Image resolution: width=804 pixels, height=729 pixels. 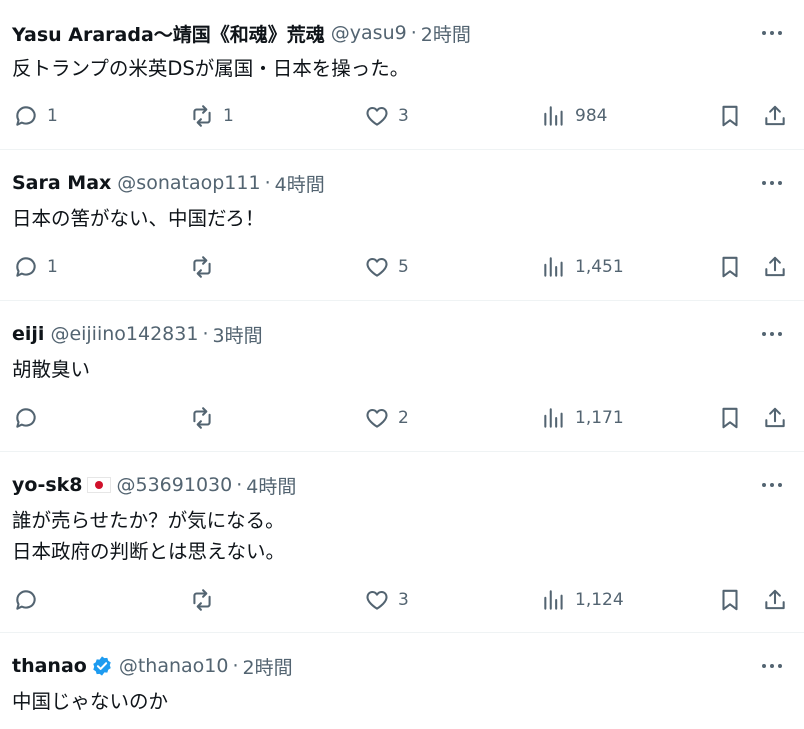 I want to click on display-name: thanao, so click(x=49, y=666).